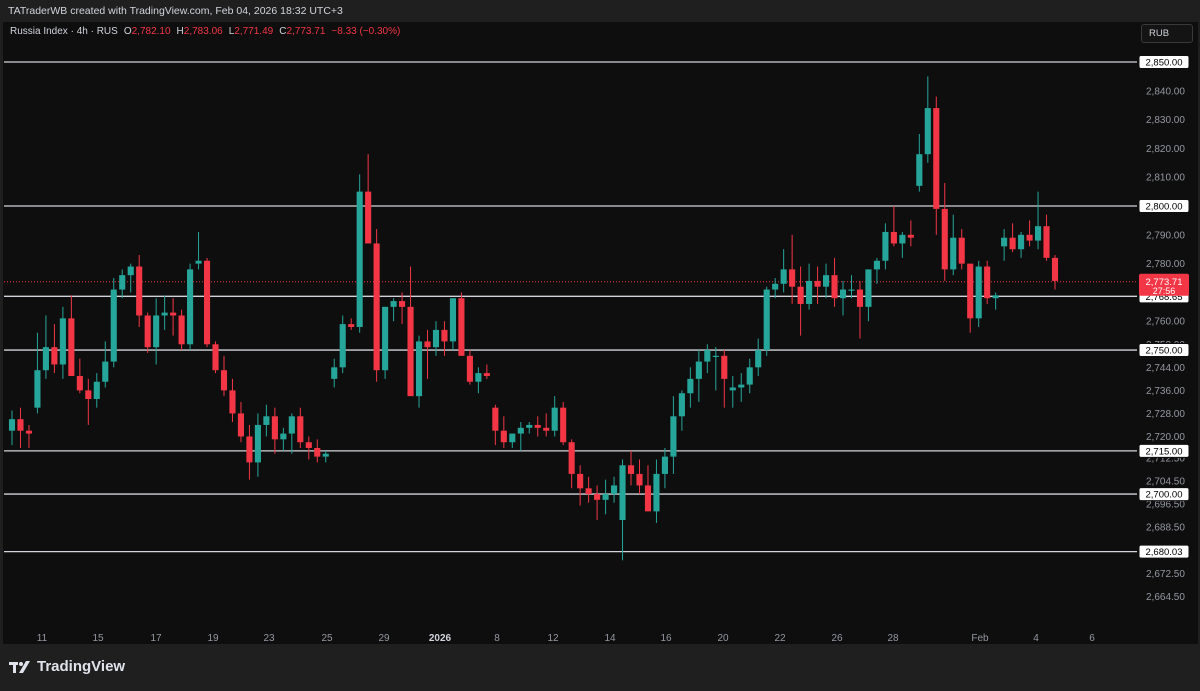  Describe the element at coordinates (1165, 91) in the screenshot. I see `y-tick-label: 2,840.00` at that location.